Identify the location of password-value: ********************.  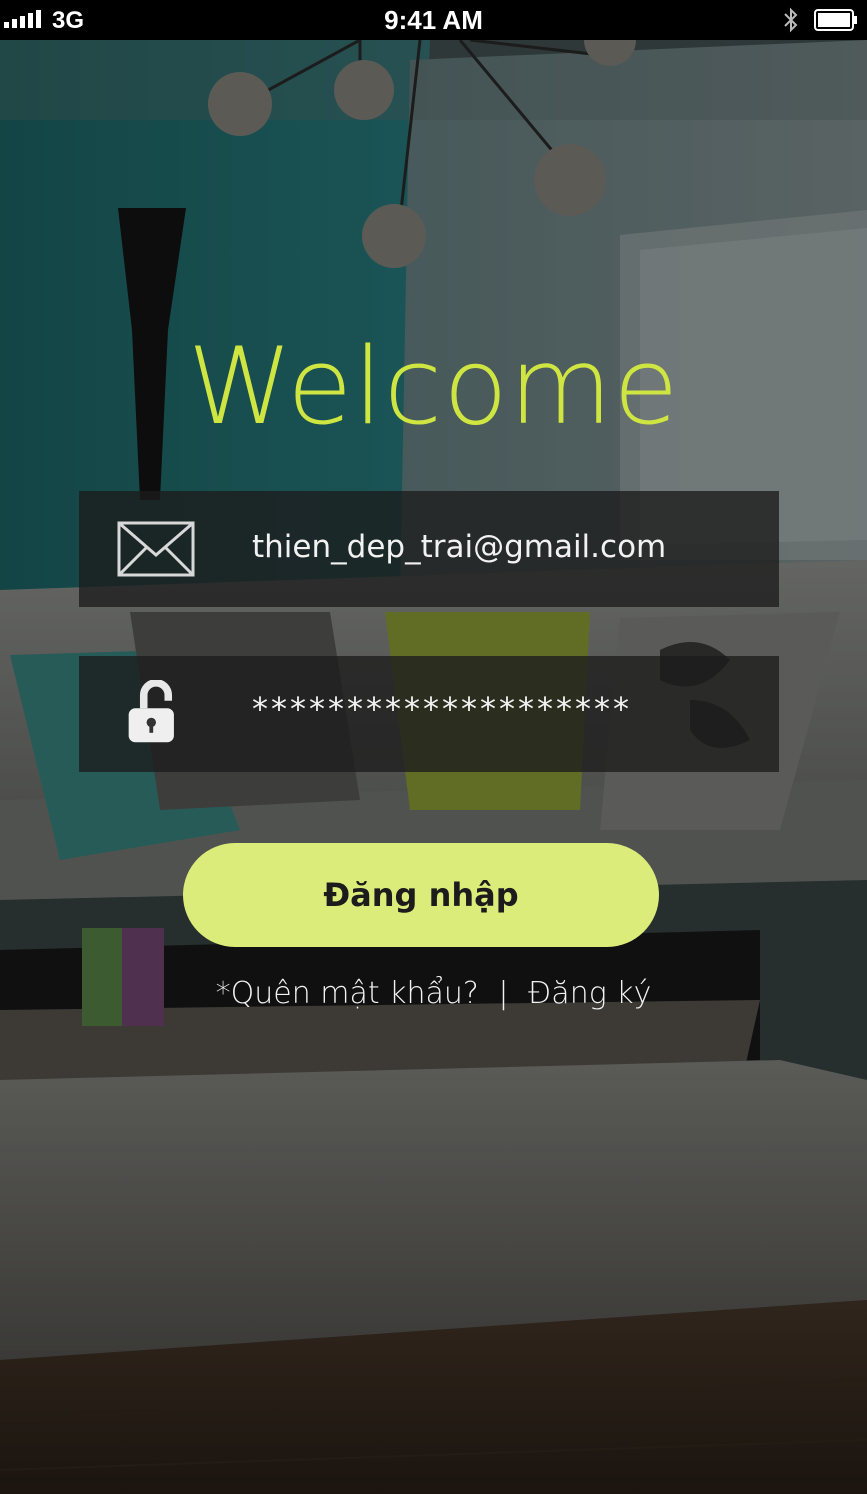
(442, 709).